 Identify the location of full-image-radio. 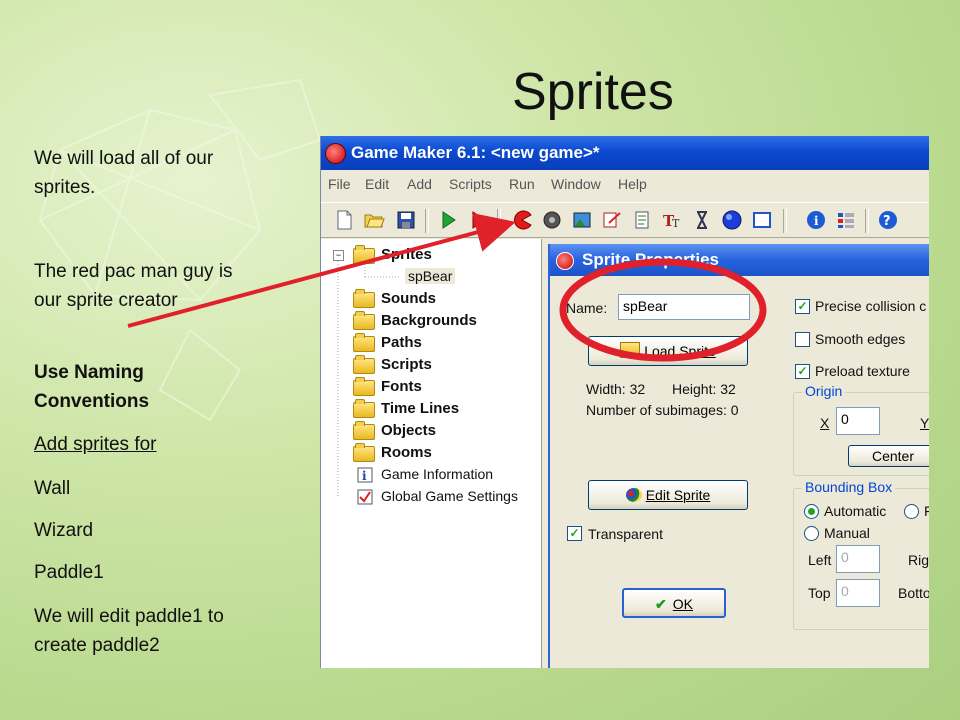
(911, 511).